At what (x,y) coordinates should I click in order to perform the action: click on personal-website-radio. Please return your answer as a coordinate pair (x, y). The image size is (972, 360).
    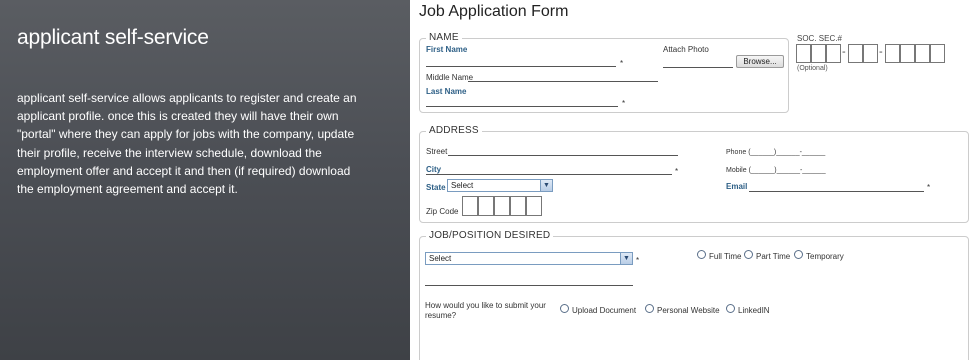
    Looking at the image, I should click on (649, 308).